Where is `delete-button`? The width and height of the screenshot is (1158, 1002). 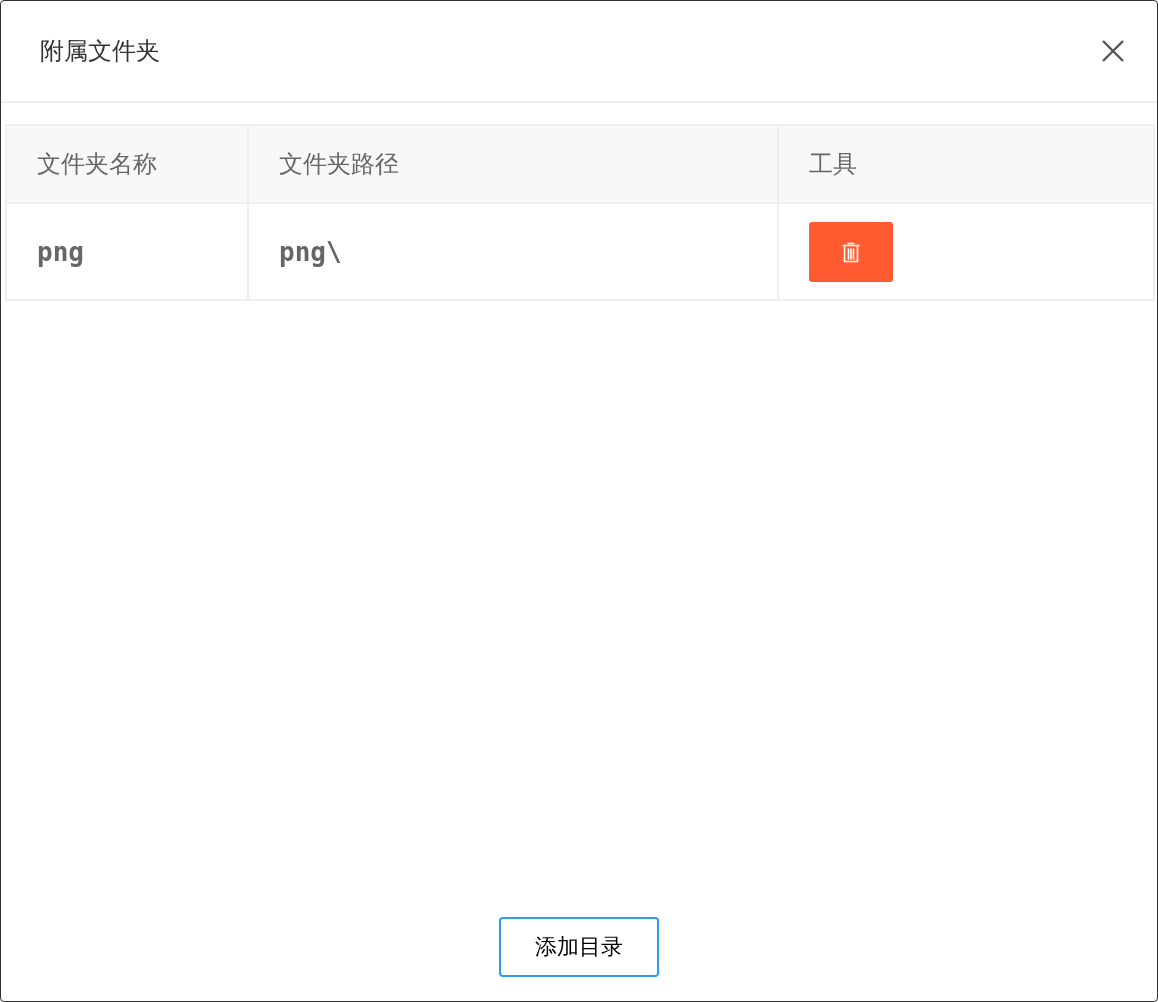
delete-button is located at coordinates (851, 251).